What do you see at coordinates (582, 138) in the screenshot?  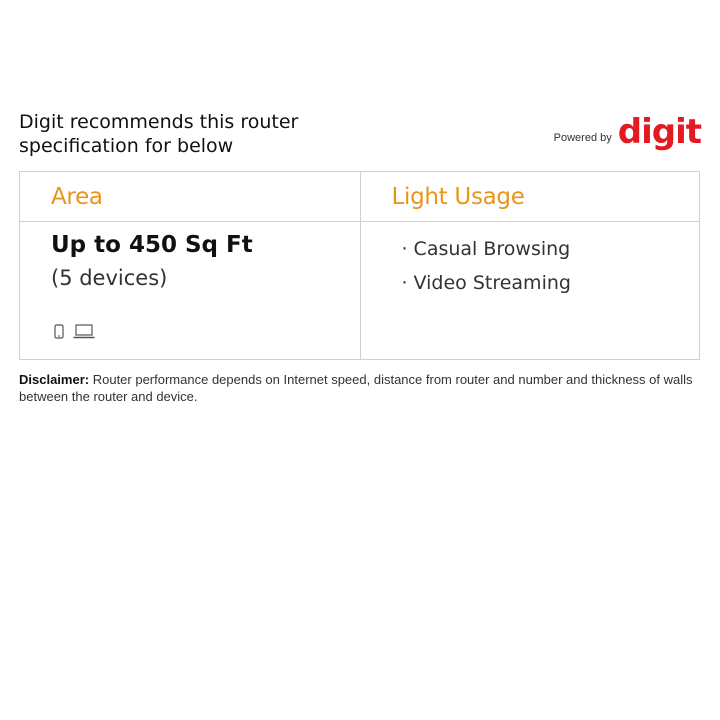 I see `powered-by-label: Powered by` at bounding box center [582, 138].